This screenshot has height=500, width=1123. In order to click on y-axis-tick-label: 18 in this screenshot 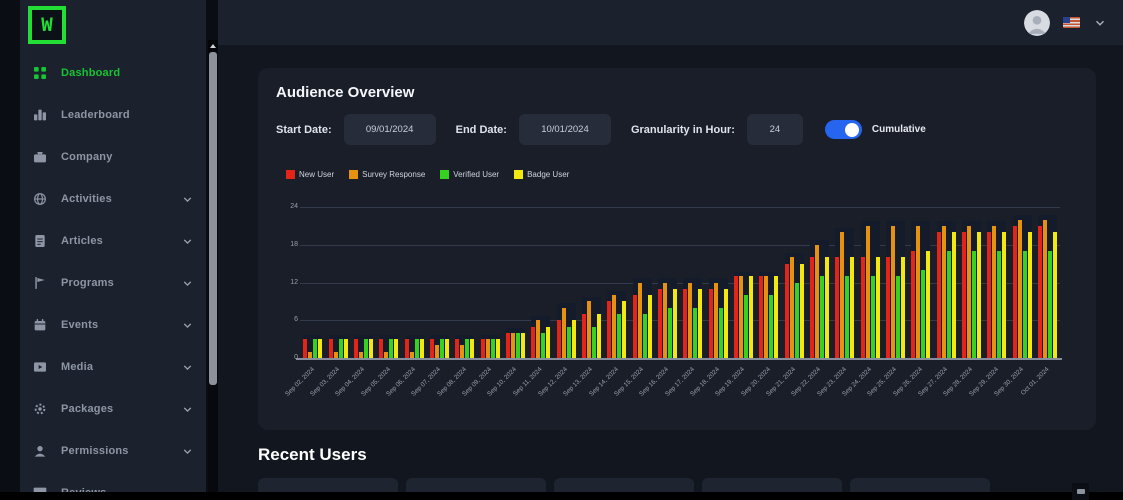, I will do `click(294, 244)`.